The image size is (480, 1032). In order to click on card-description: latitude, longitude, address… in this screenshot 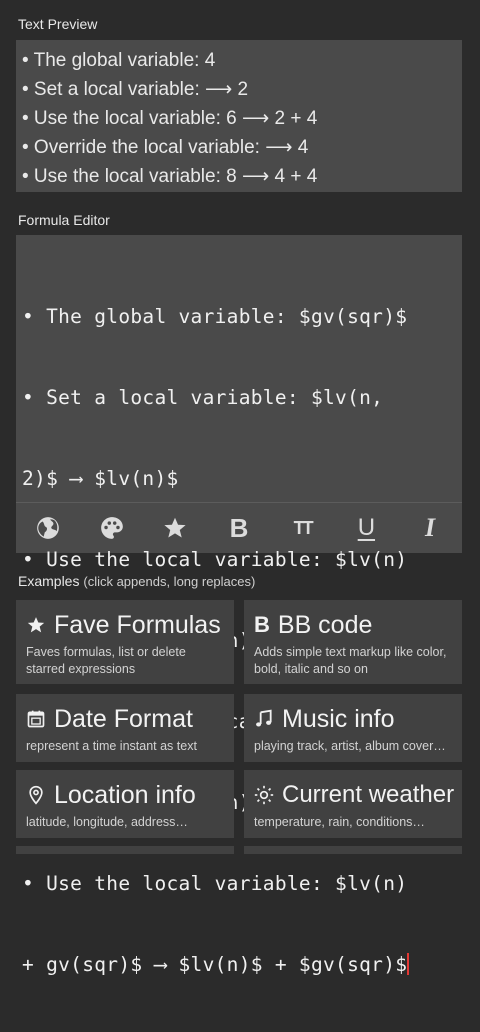, I will do `click(107, 822)`.